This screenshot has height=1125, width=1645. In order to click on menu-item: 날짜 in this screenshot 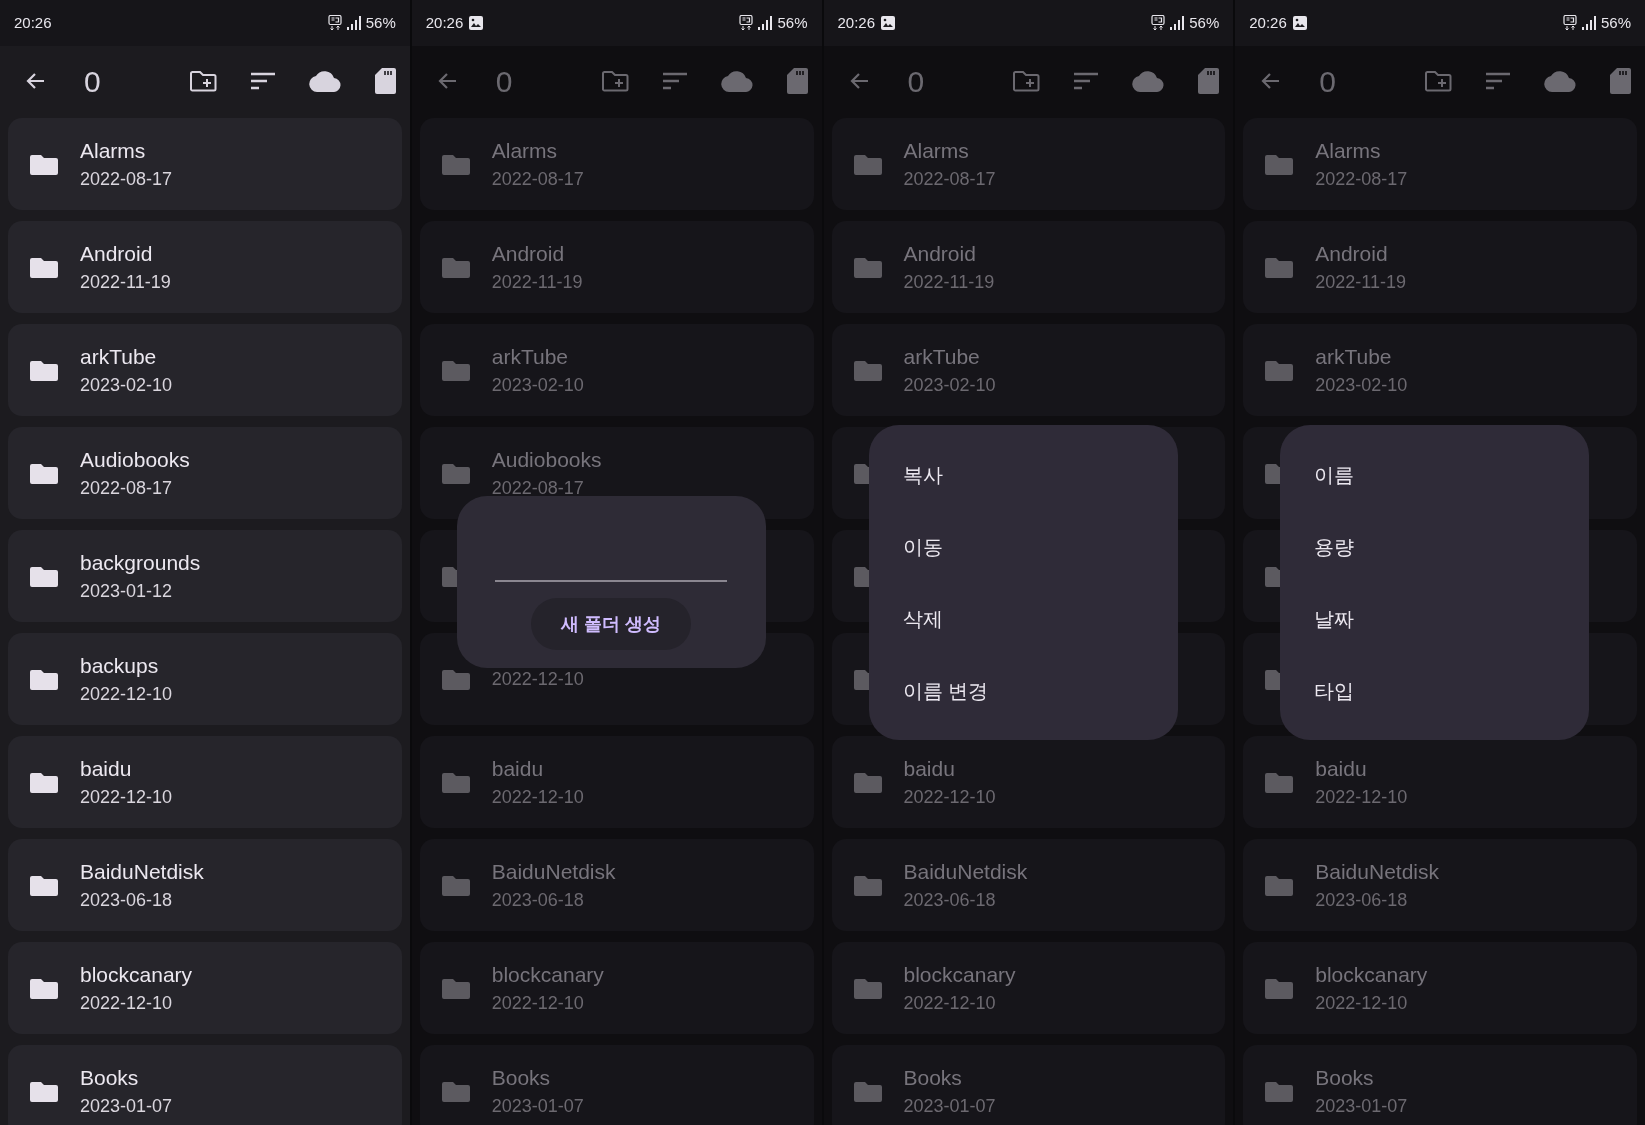, I will do `click(1435, 619)`.